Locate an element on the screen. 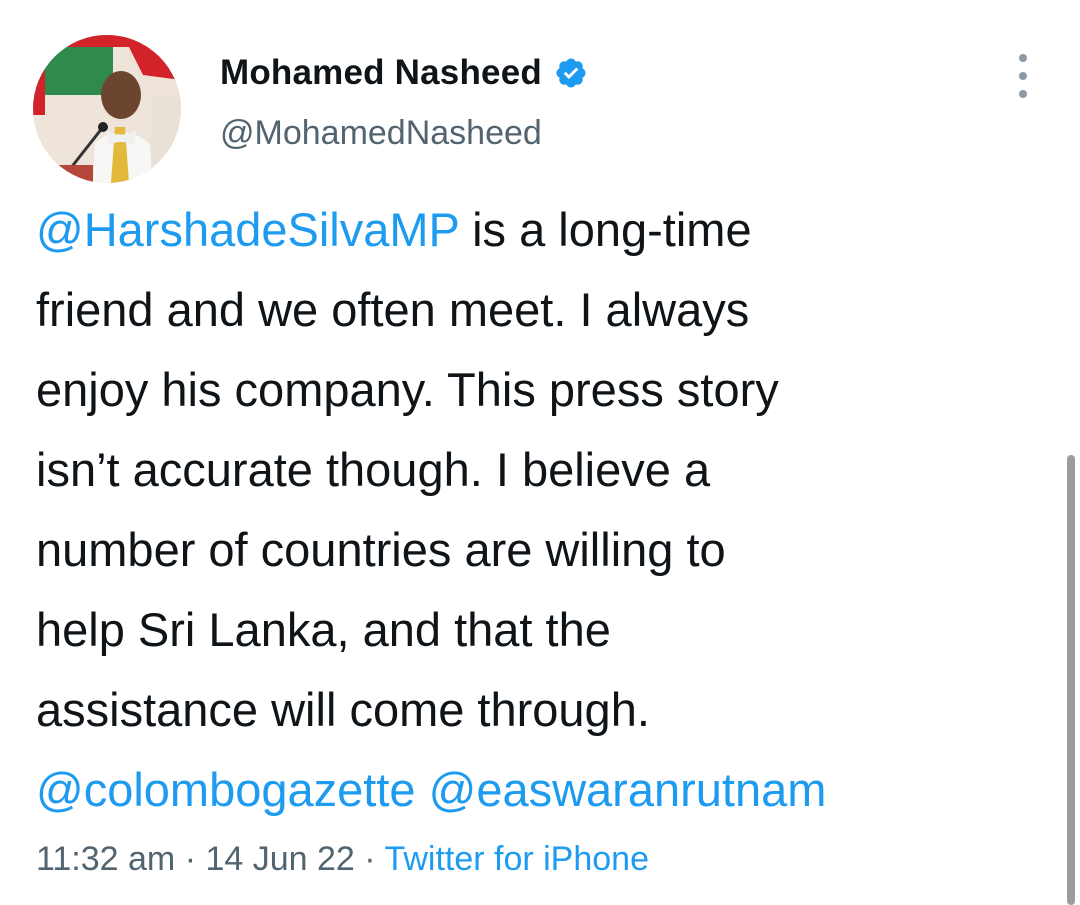  mention-link: @HarshadeSilvaMP is located at coordinates (247, 229).